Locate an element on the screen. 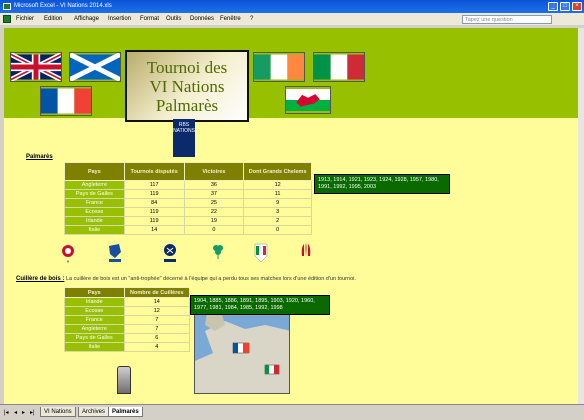  cell-gc: 2 is located at coordinates (277, 221).